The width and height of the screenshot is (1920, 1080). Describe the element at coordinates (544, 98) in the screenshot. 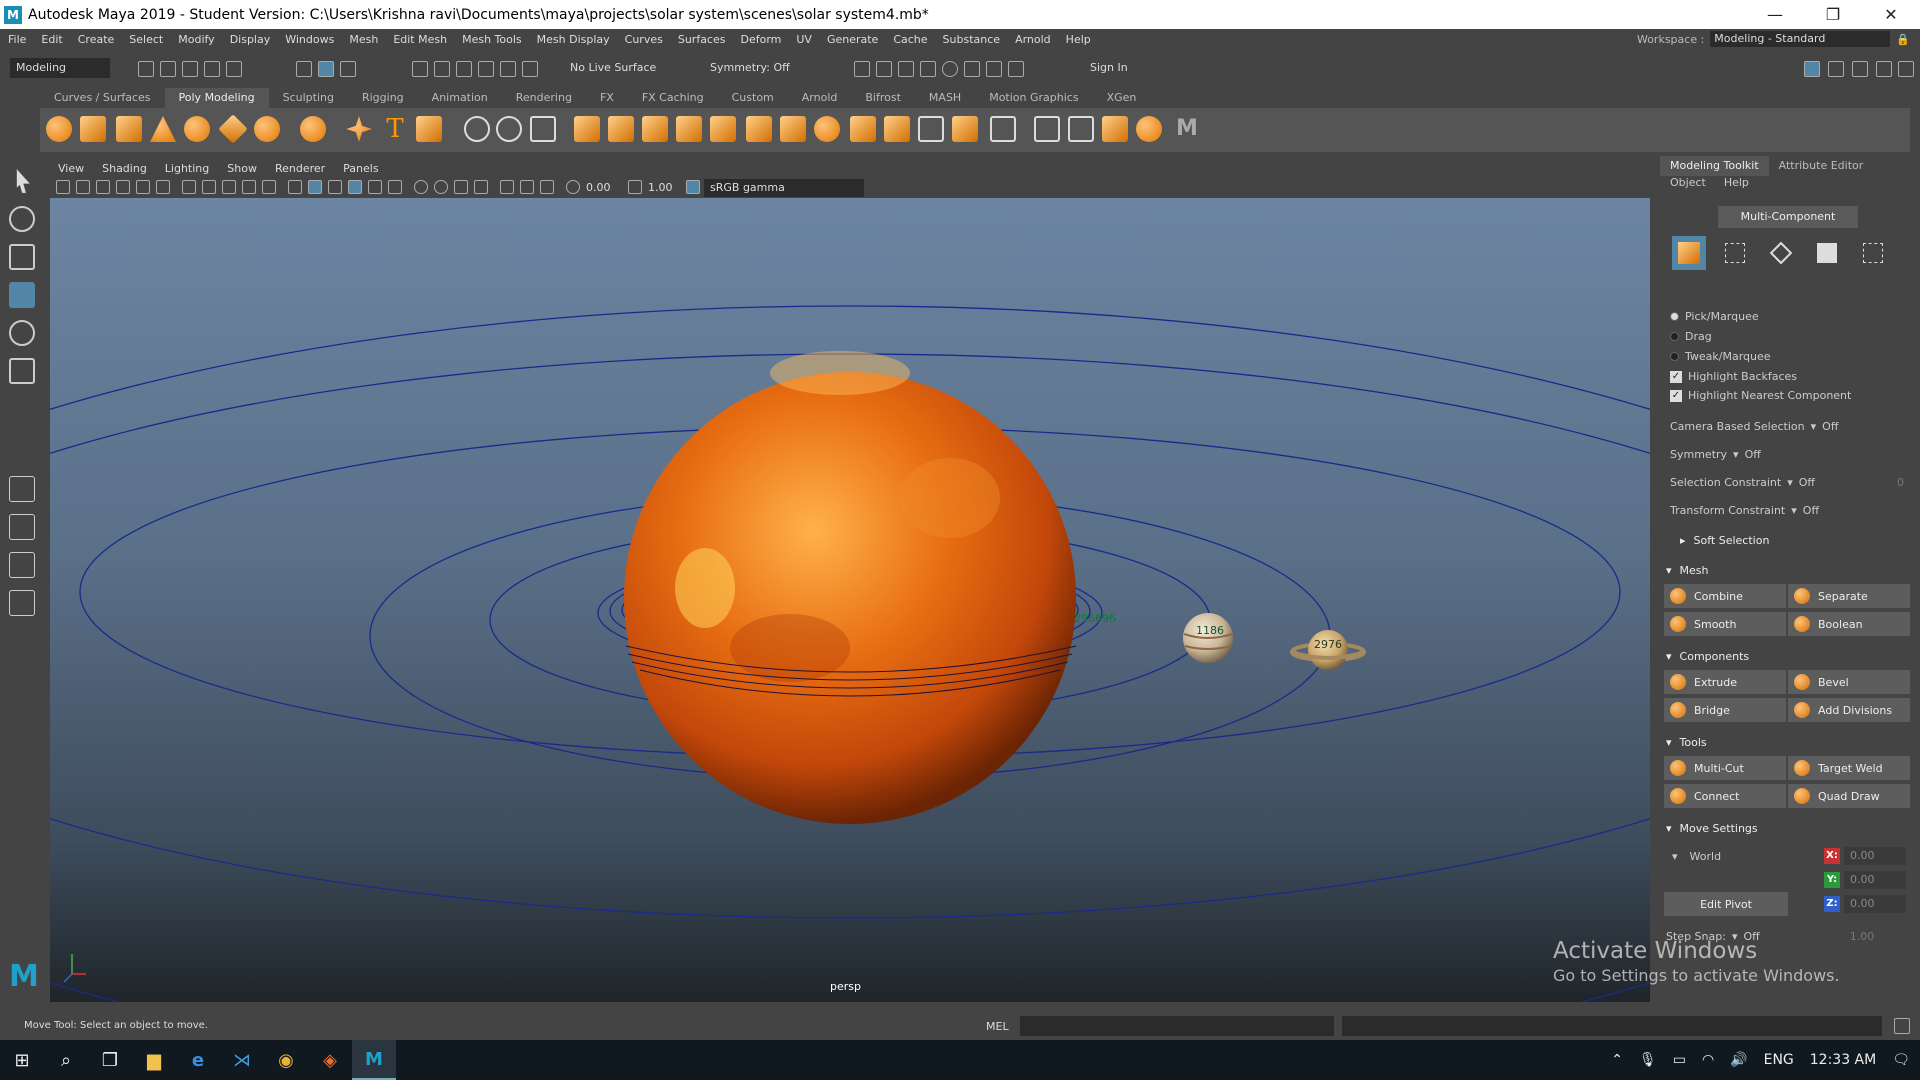

I see `tab-rendering: Rendering` at that location.